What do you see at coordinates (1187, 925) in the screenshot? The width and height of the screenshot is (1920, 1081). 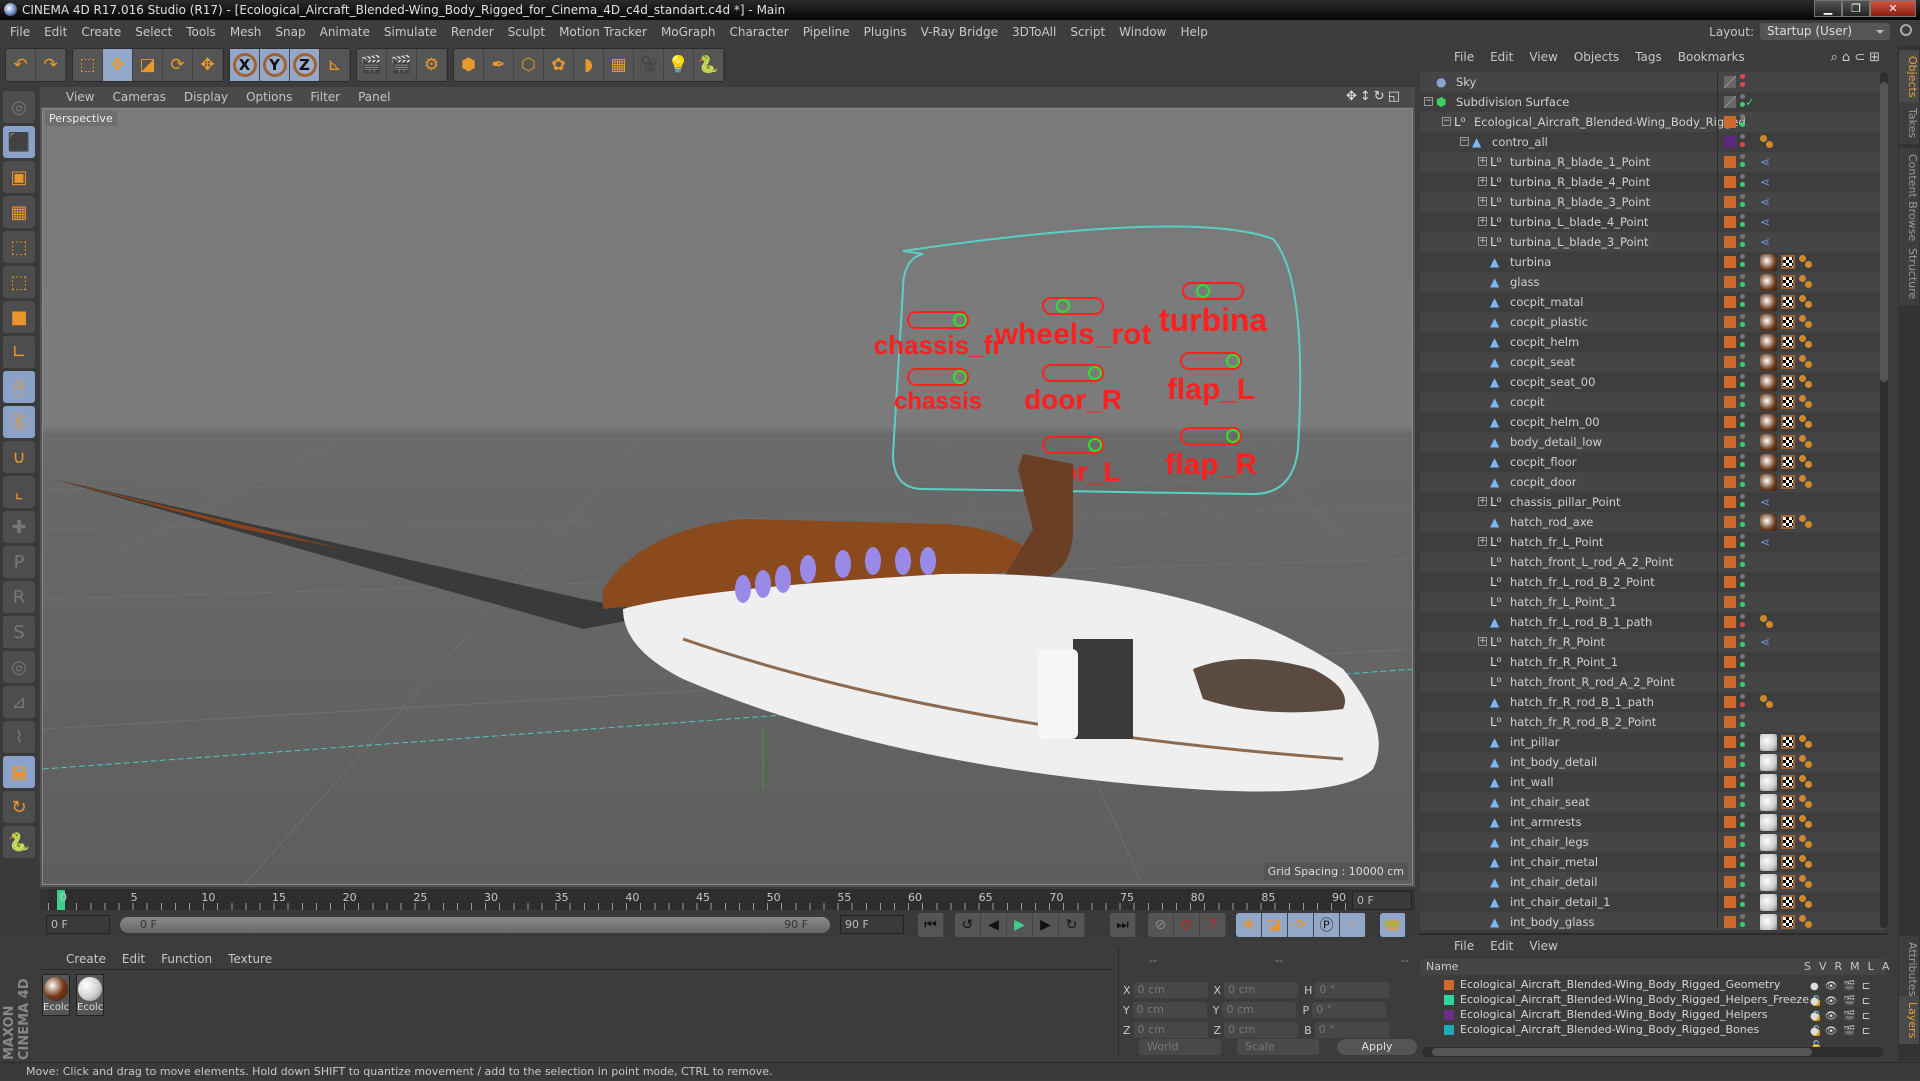 I see `autokey-icon: ⊙` at bounding box center [1187, 925].